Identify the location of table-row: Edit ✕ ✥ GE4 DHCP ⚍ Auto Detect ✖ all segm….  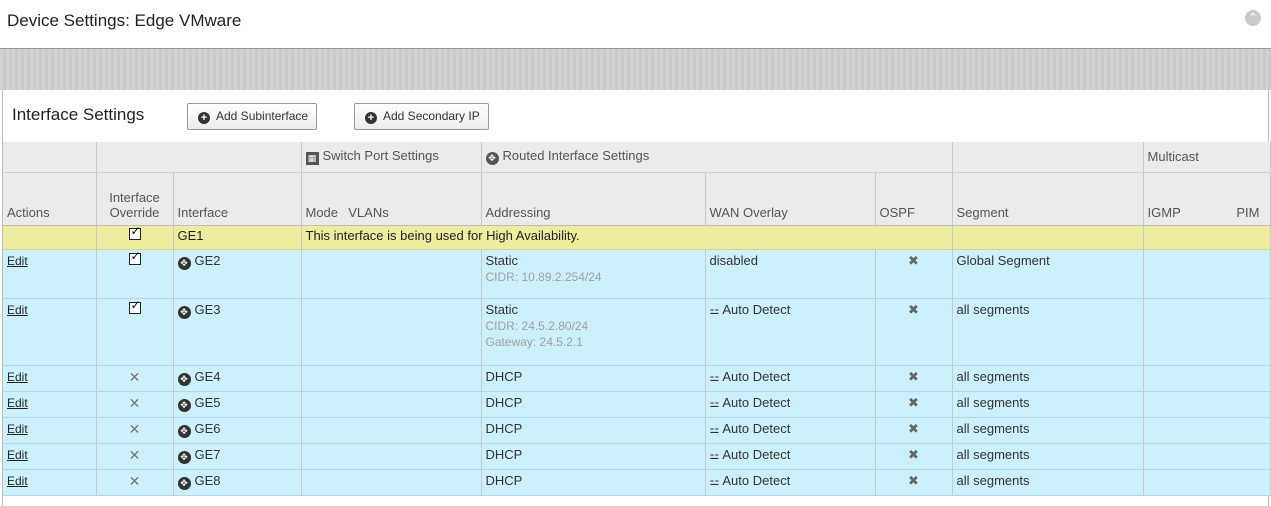
(637, 378).